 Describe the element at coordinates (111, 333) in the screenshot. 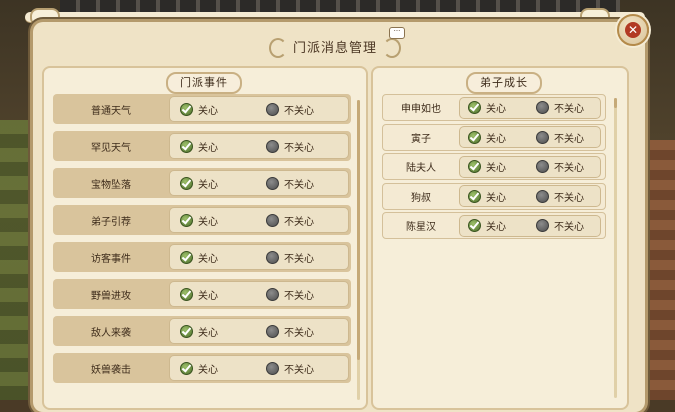

I see `setting-row-label: 敌人来袭` at that location.